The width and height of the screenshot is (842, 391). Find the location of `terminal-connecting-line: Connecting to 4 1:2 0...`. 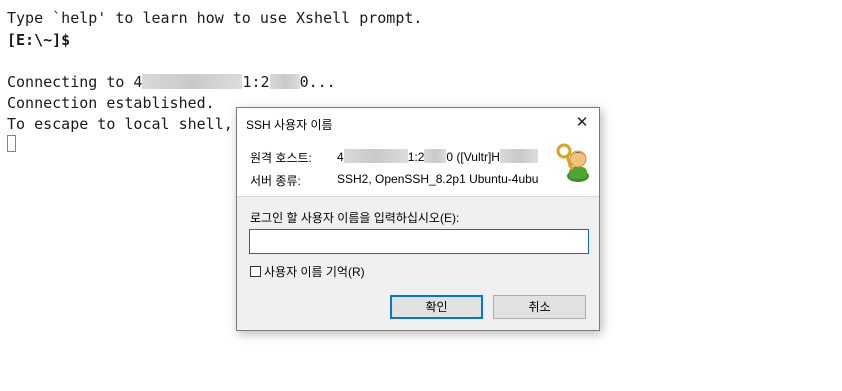

terminal-connecting-line: Connecting to 4 1:2 0... is located at coordinates (171, 82).